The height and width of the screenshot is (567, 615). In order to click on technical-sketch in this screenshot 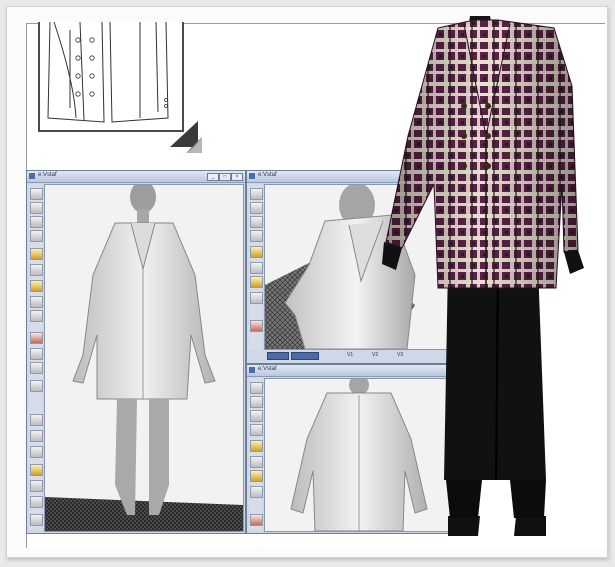, I will do `click(111, 76)`.